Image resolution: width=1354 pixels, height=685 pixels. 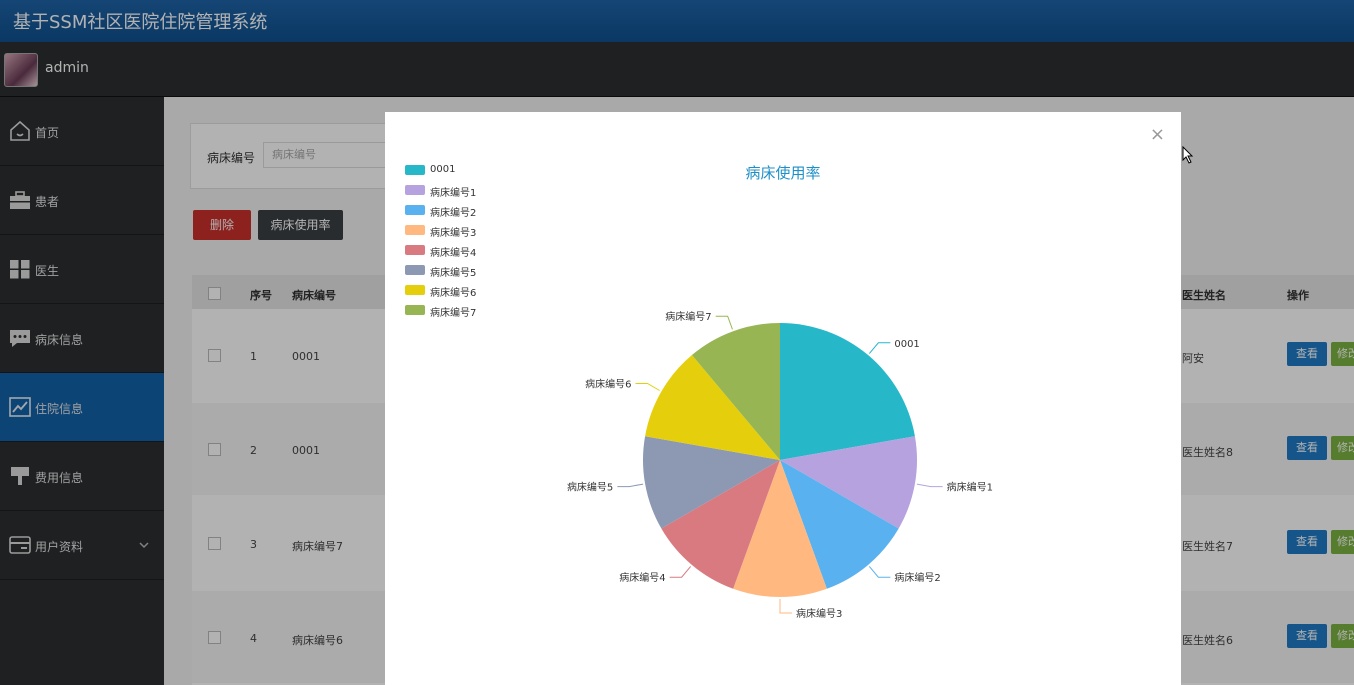 What do you see at coordinates (1188, 155) in the screenshot?
I see `mouse-cursor-icon` at bounding box center [1188, 155].